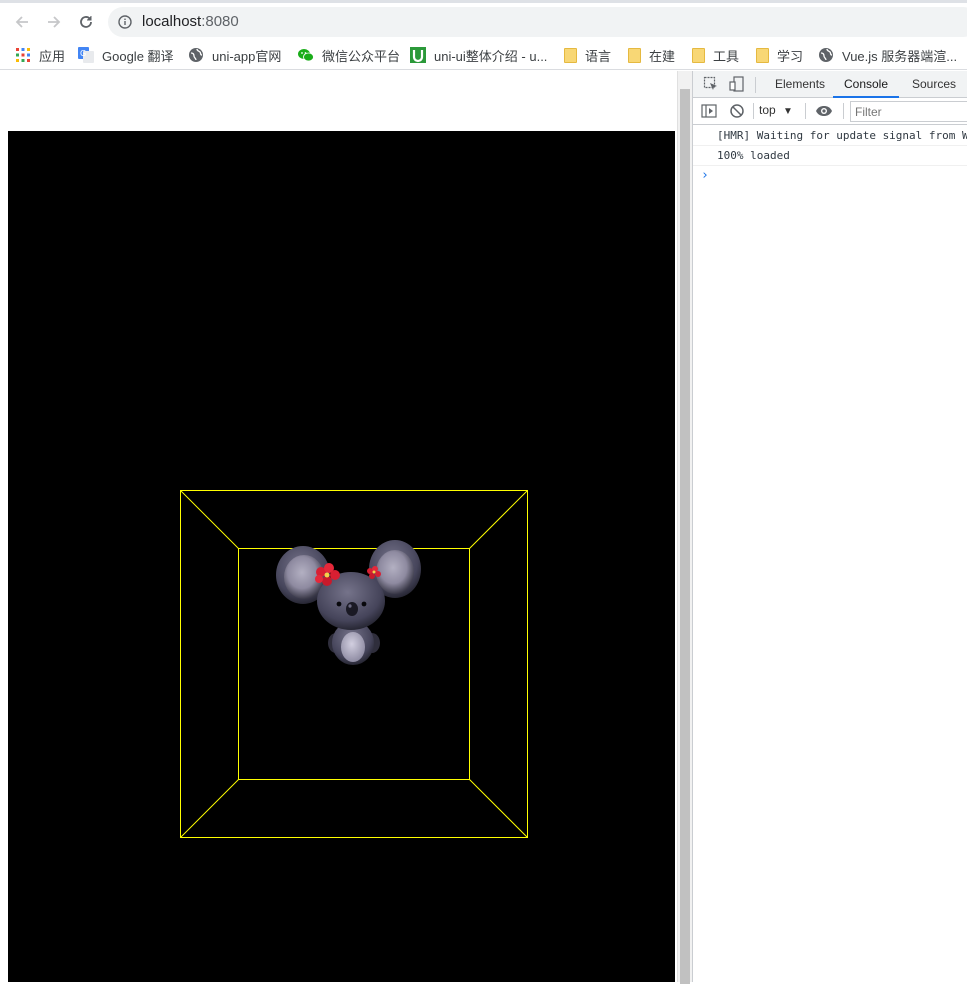 The height and width of the screenshot is (987, 967). I want to click on bookmark-folder-building: 在建, so click(651, 55).